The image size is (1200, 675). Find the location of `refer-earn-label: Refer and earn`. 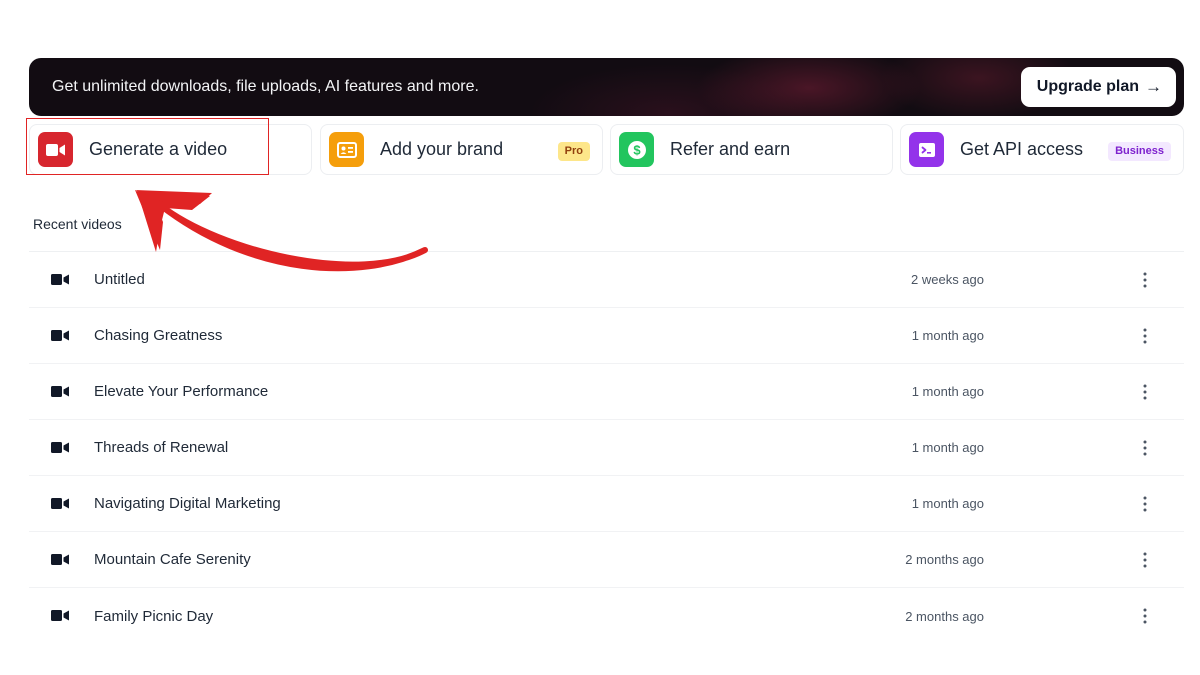

refer-earn-label: Refer and earn is located at coordinates (730, 149).